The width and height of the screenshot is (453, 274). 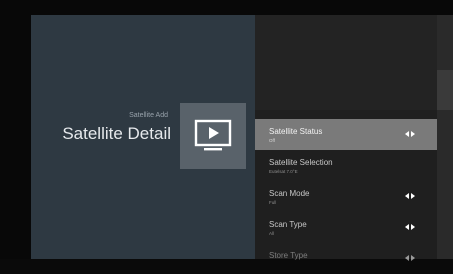 What do you see at coordinates (445, 90) in the screenshot?
I see `edge-strip-highlight` at bounding box center [445, 90].